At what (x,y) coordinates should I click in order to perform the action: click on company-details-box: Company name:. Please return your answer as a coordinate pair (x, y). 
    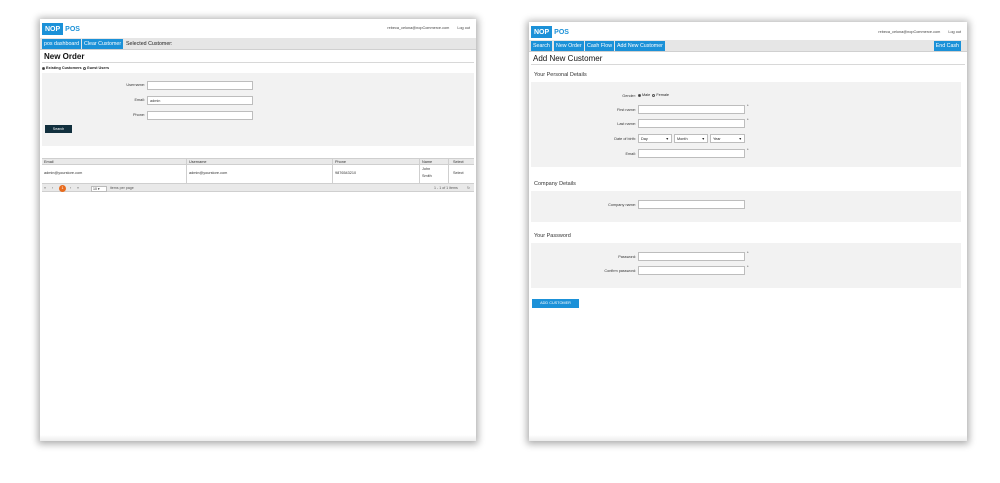
    Looking at the image, I should click on (746, 206).